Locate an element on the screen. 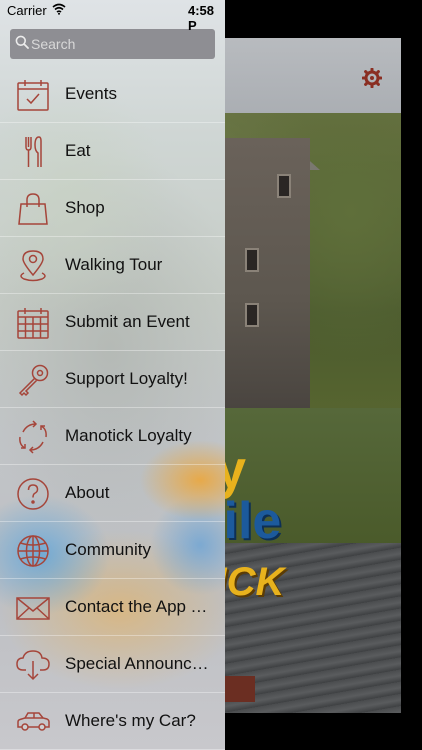 The width and height of the screenshot is (422, 750). menu-label: Shop is located at coordinates (85, 207).